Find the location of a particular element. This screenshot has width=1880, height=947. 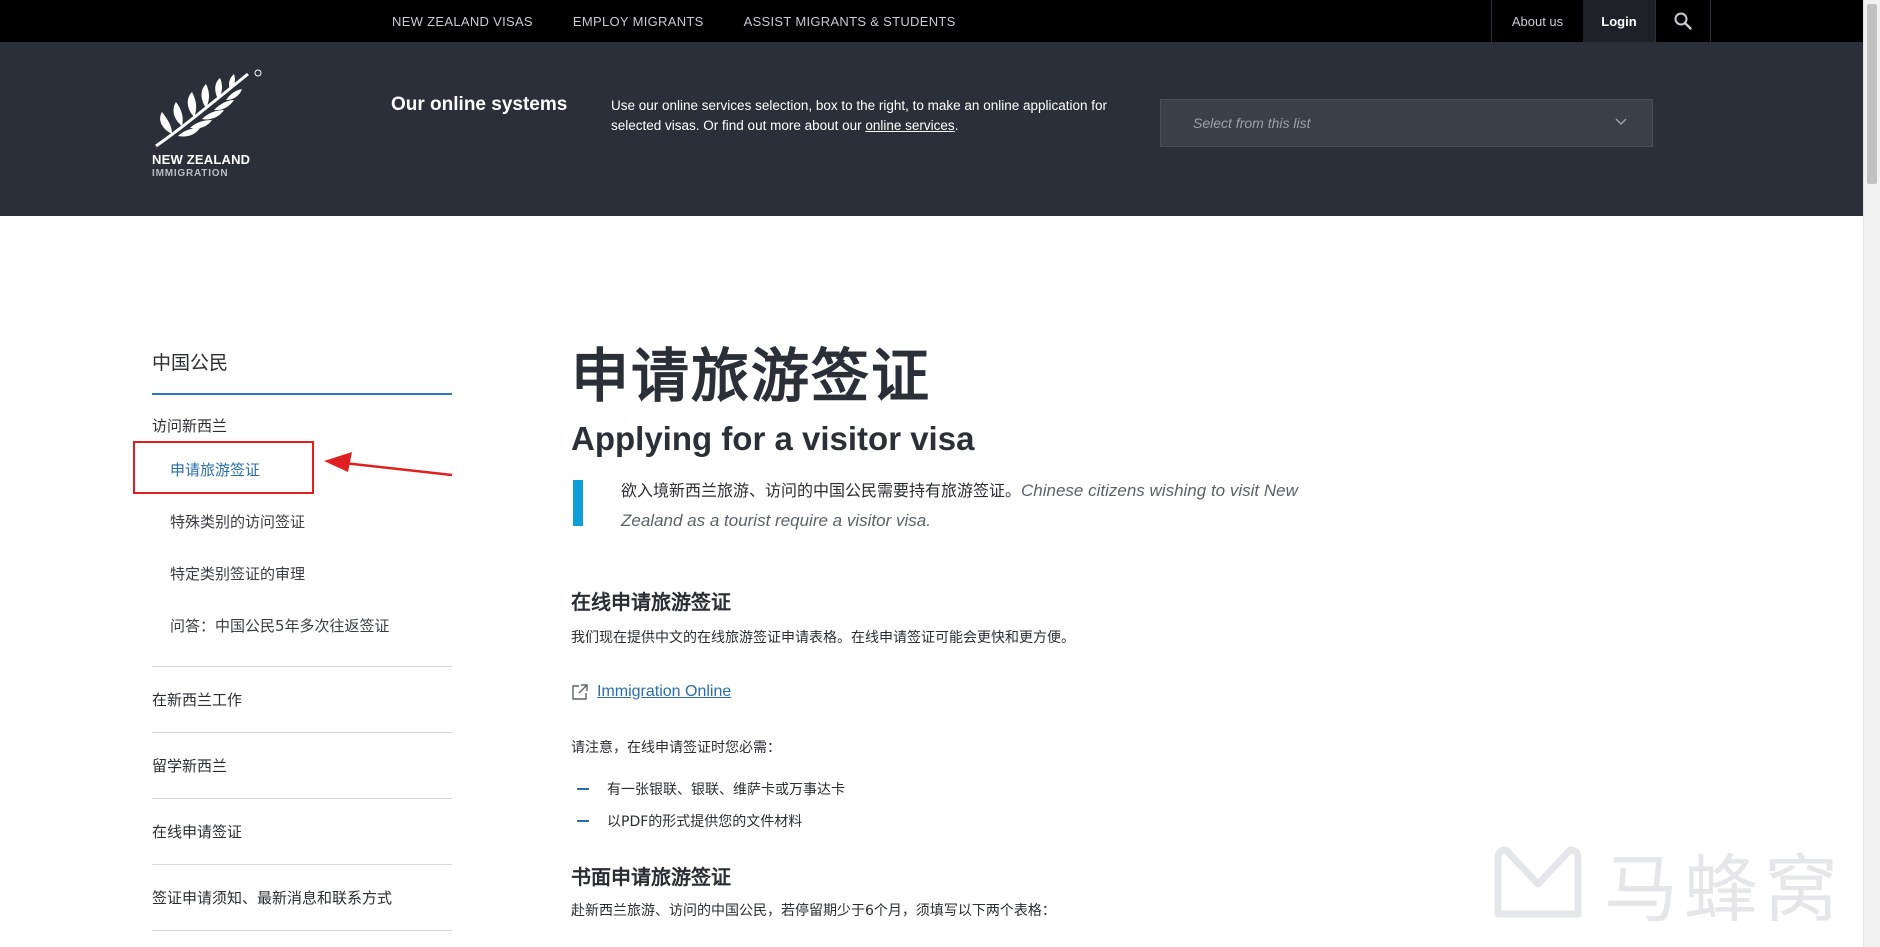

online-requirements-note: 请注意，在线申请签证时您必需： is located at coordinates (676, 748).